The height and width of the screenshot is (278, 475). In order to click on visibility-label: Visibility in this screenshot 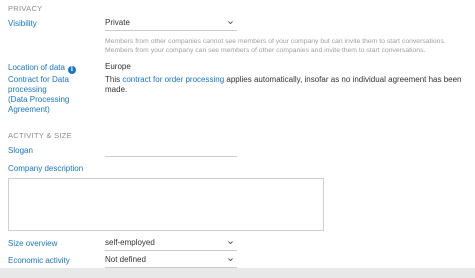, I will do `click(22, 23)`.